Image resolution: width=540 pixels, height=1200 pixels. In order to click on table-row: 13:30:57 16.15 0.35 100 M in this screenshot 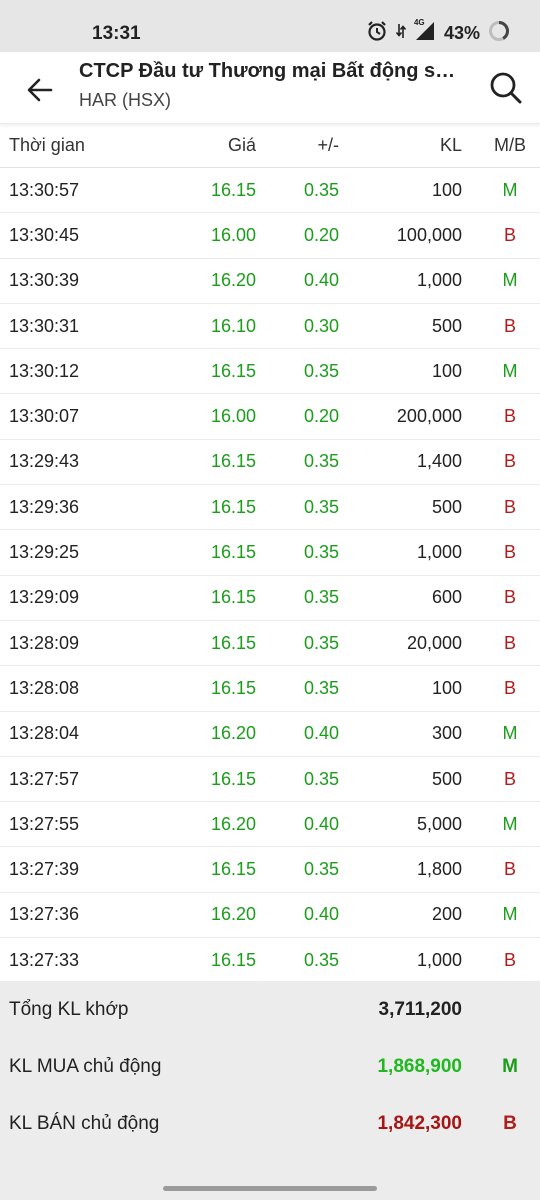, I will do `click(270, 191)`.